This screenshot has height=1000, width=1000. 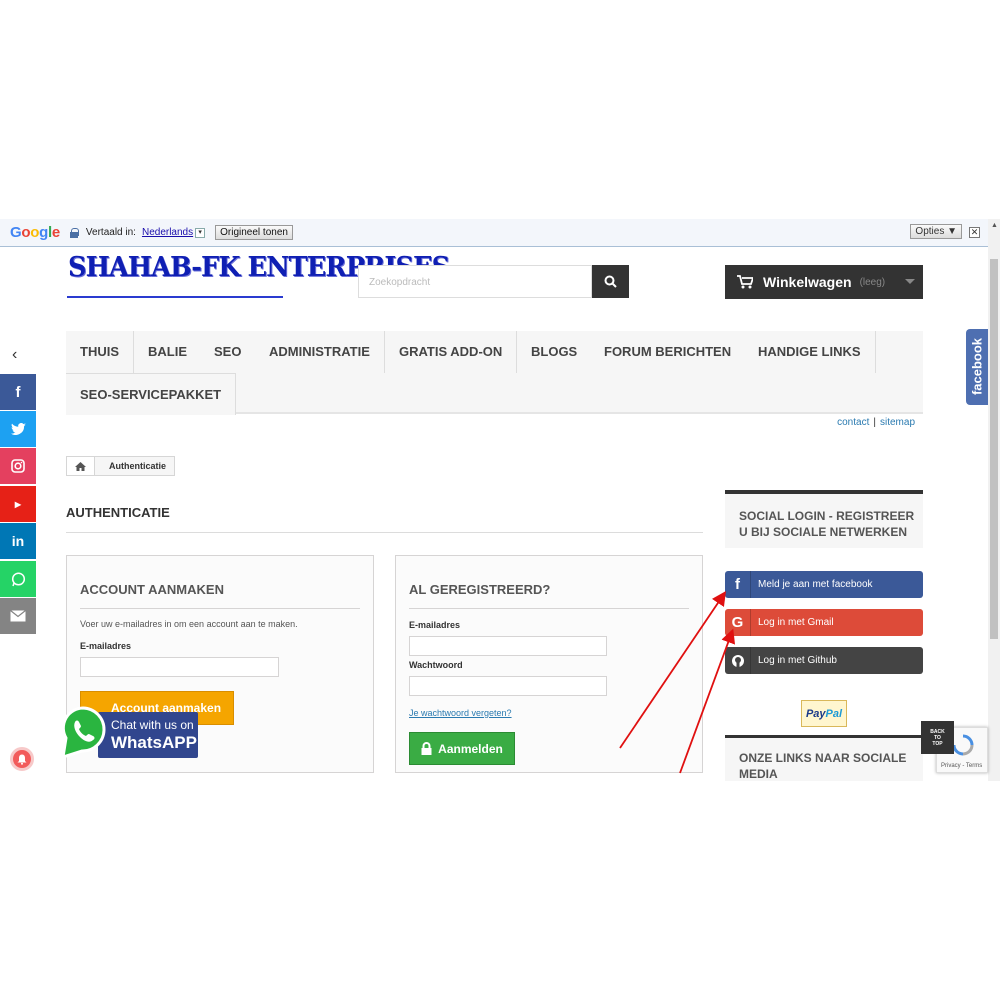 What do you see at coordinates (797, 660) in the screenshot?
I see `github-login-label: Log in met Github` at bounding box center [797, 660].